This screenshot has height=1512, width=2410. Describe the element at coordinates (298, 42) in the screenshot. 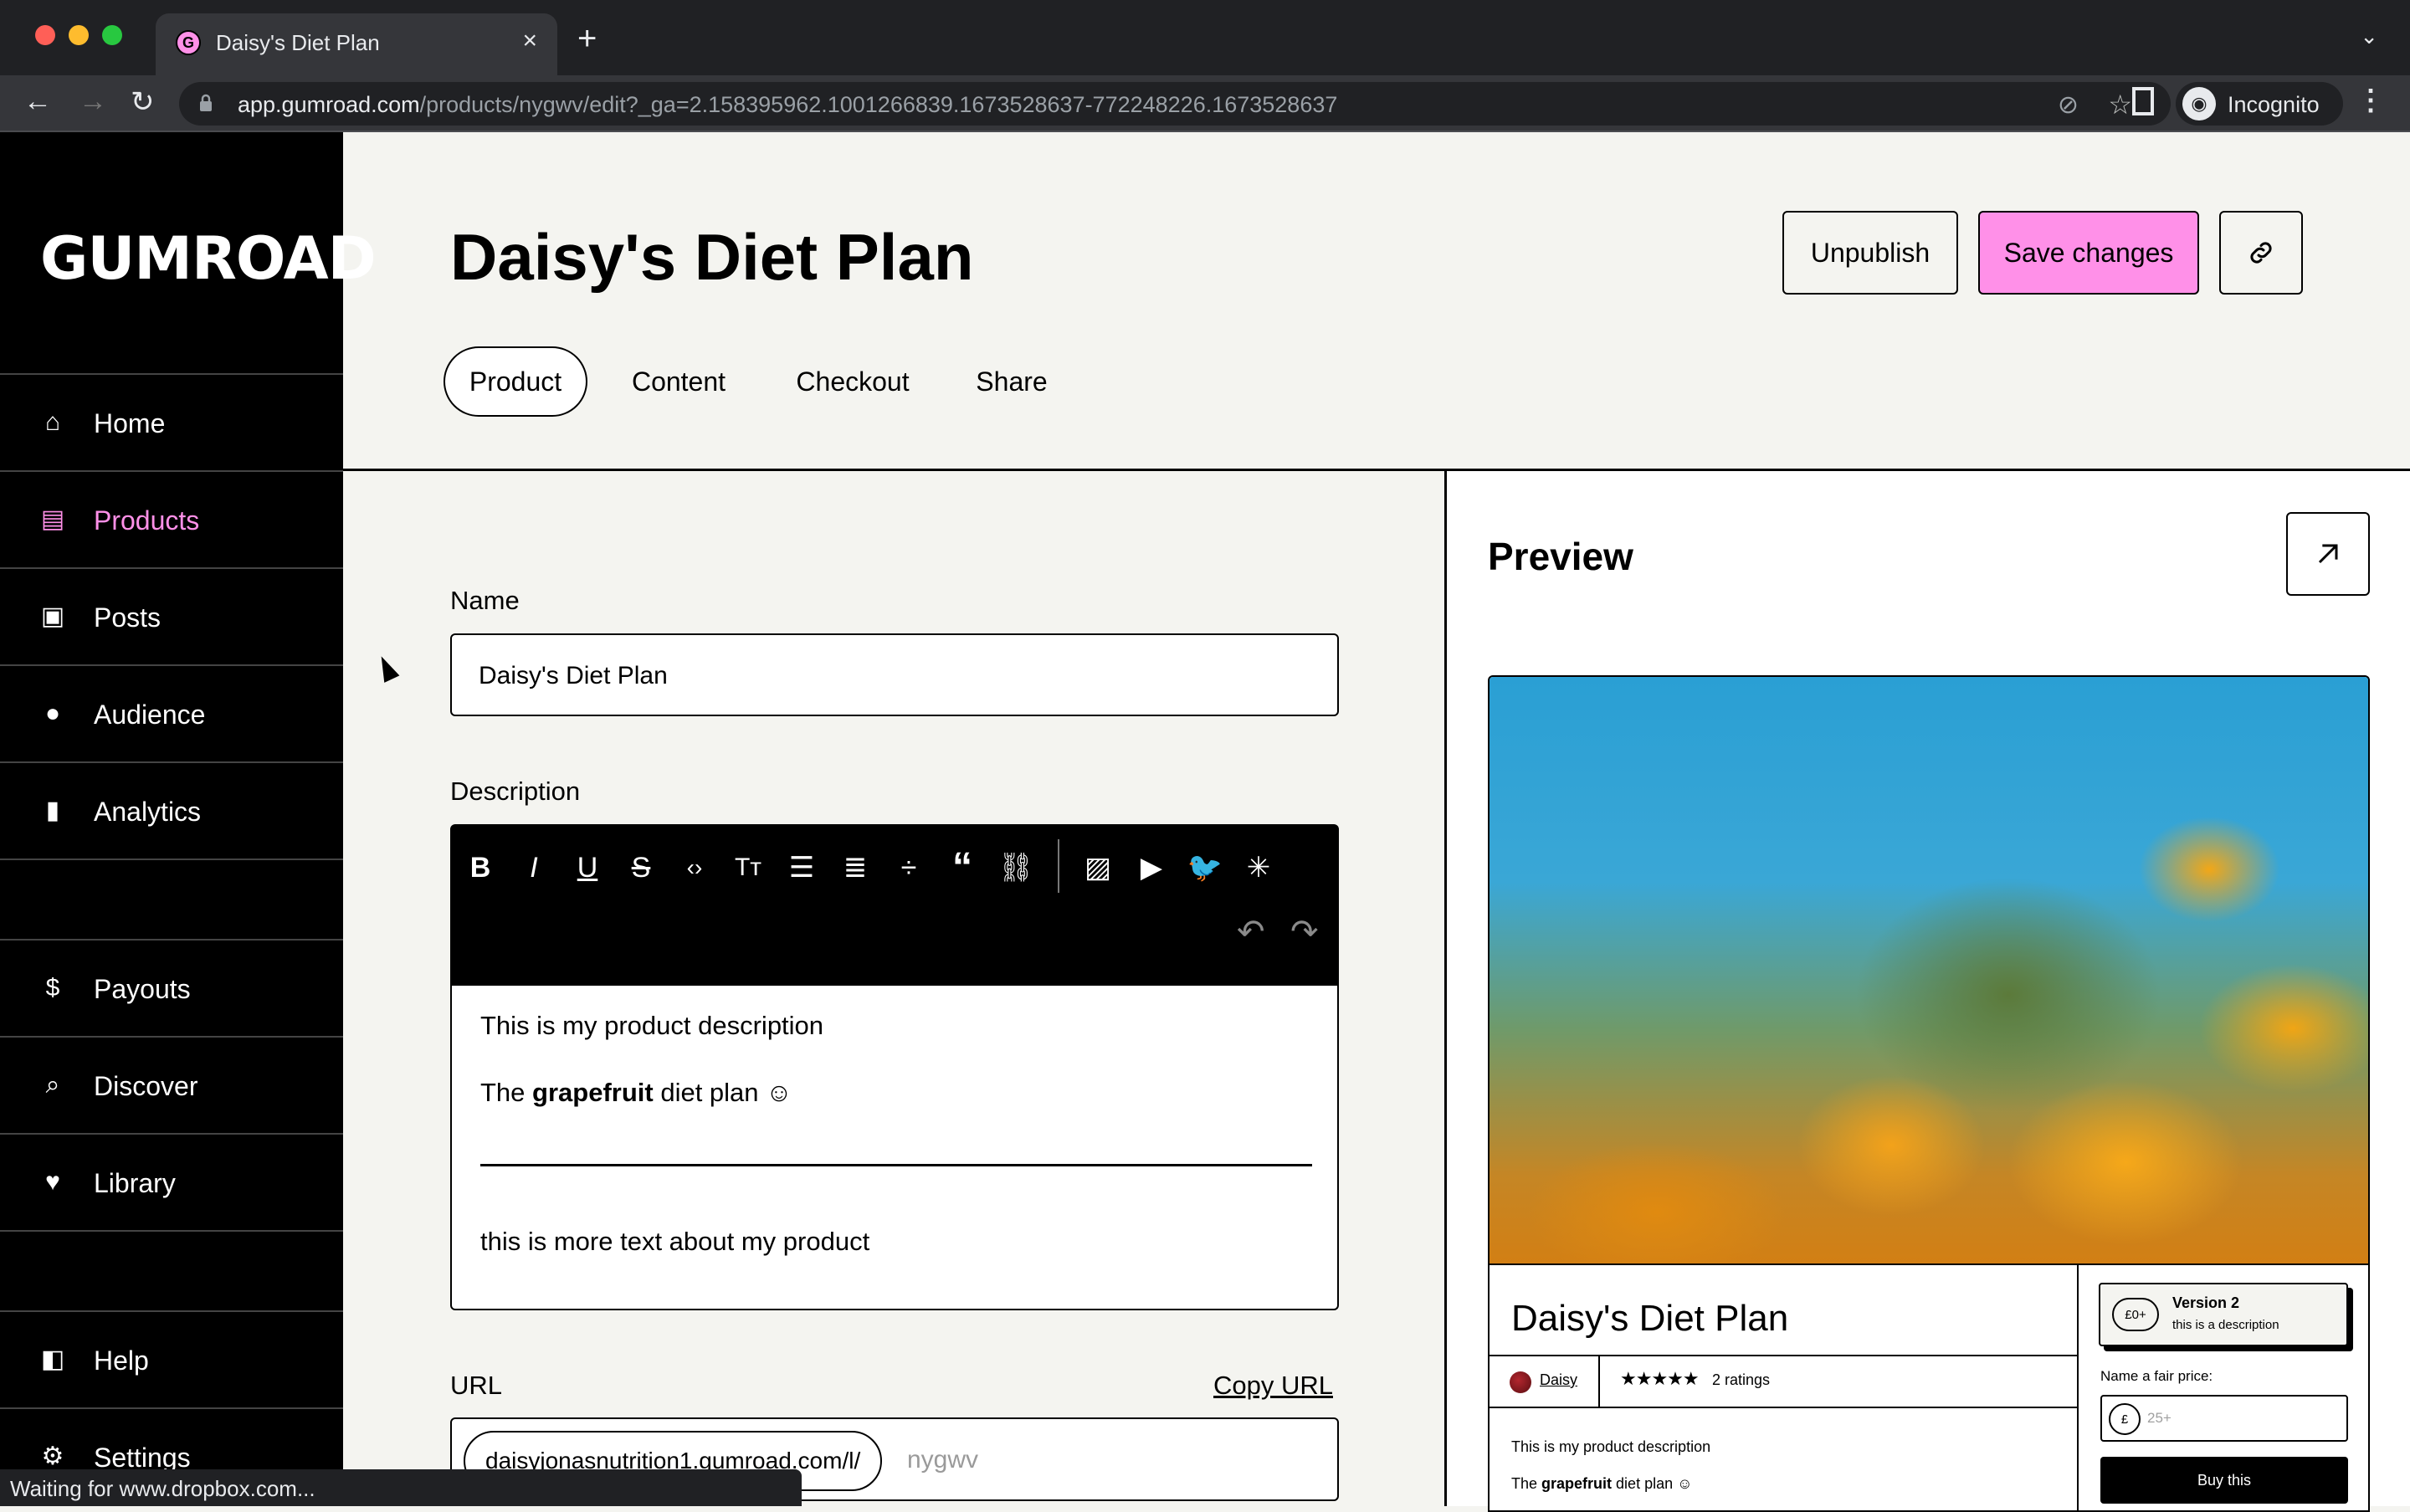

I see `tab-title: Daisy's Diet Plan` at that location.